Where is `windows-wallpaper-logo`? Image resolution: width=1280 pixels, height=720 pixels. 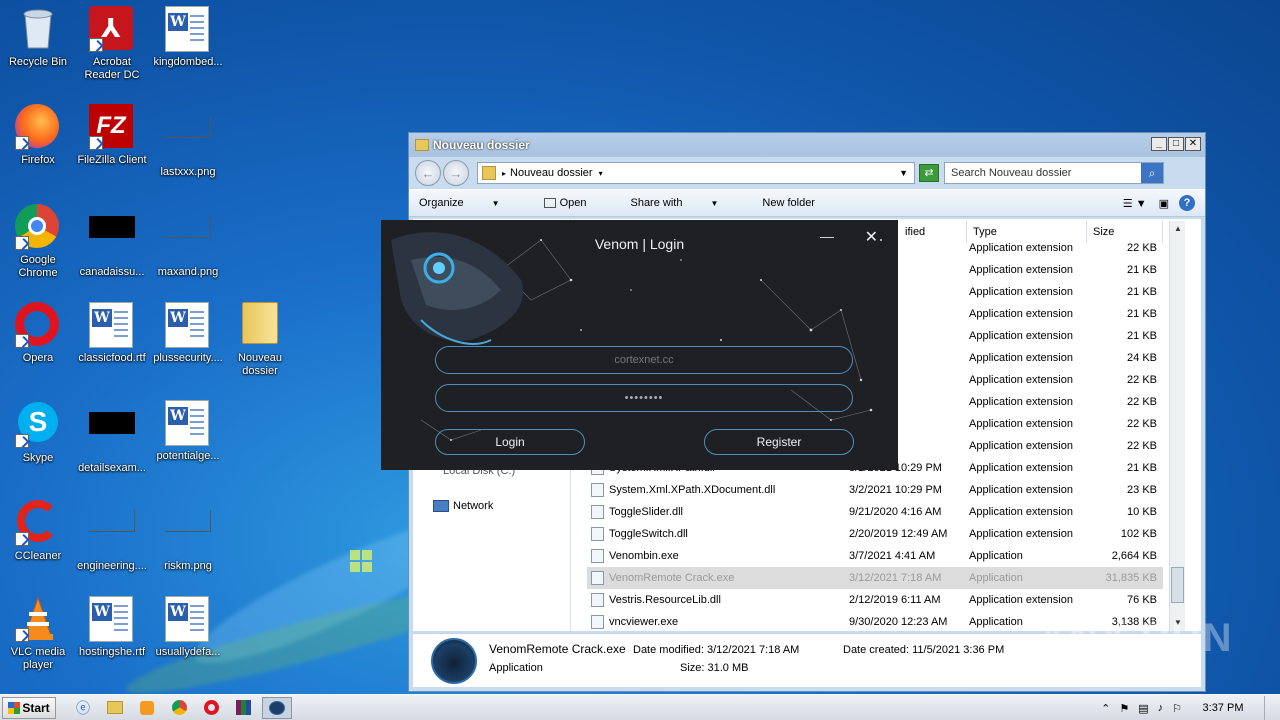
windows-wallpaper-logo is located at coordinates (361, 561).